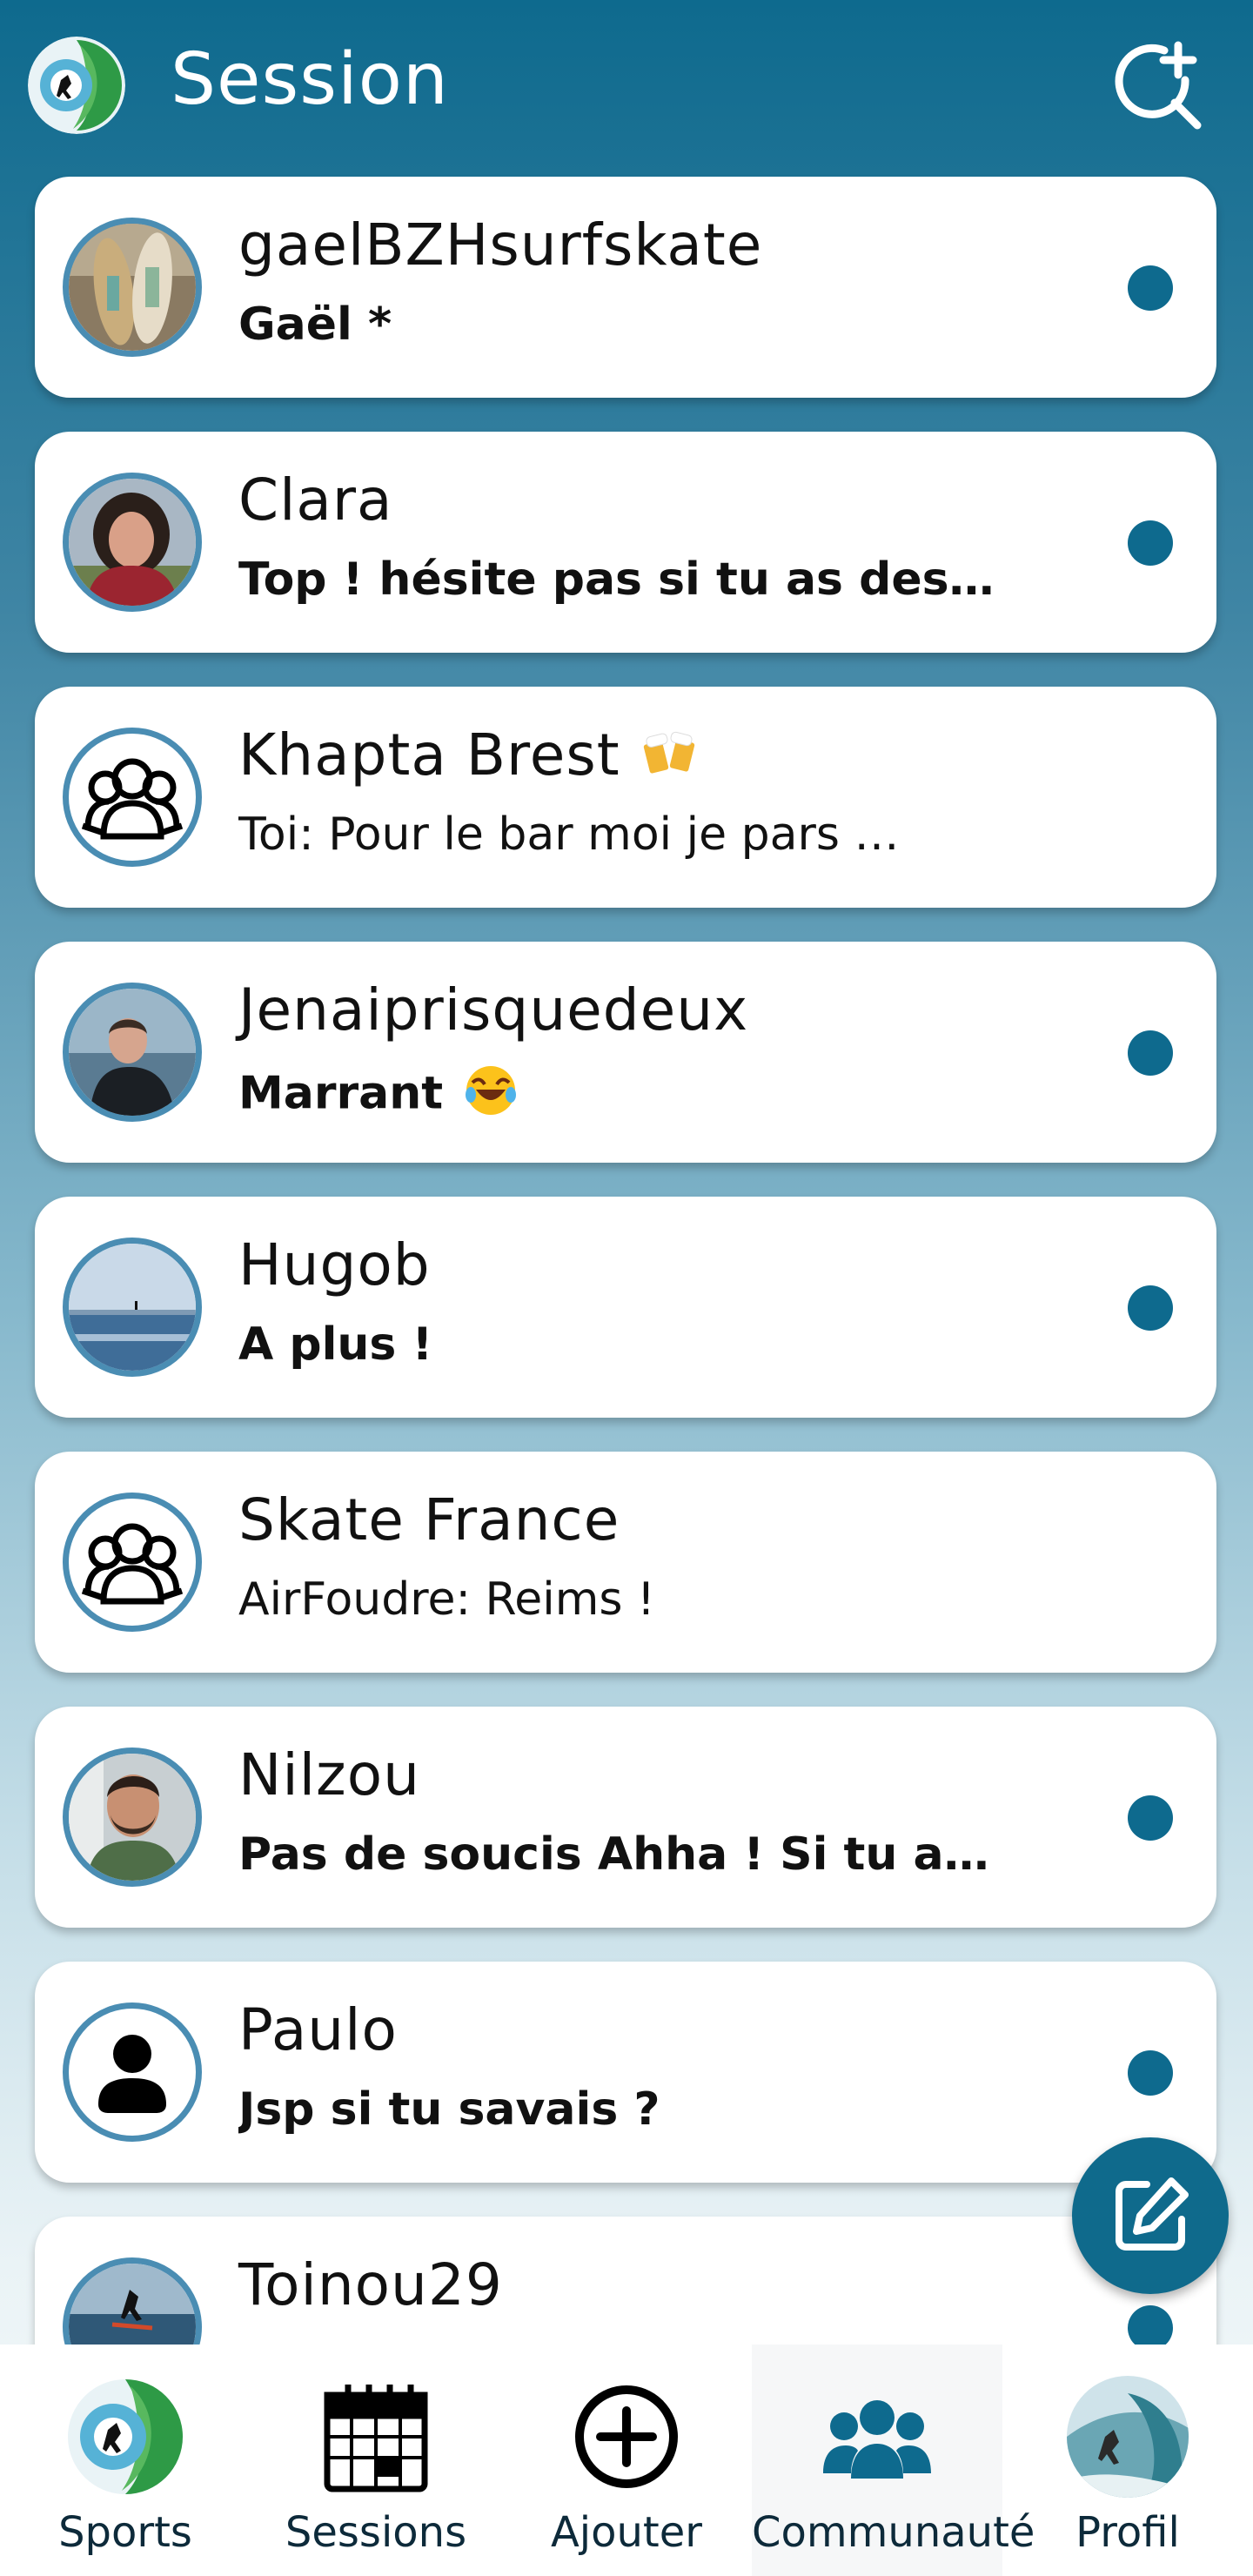 The width and height of the screenshot is (1253, 2576). Describe the element at coordinates (1158, 86) in the screenshot. I see `search-add-icon` at that location.